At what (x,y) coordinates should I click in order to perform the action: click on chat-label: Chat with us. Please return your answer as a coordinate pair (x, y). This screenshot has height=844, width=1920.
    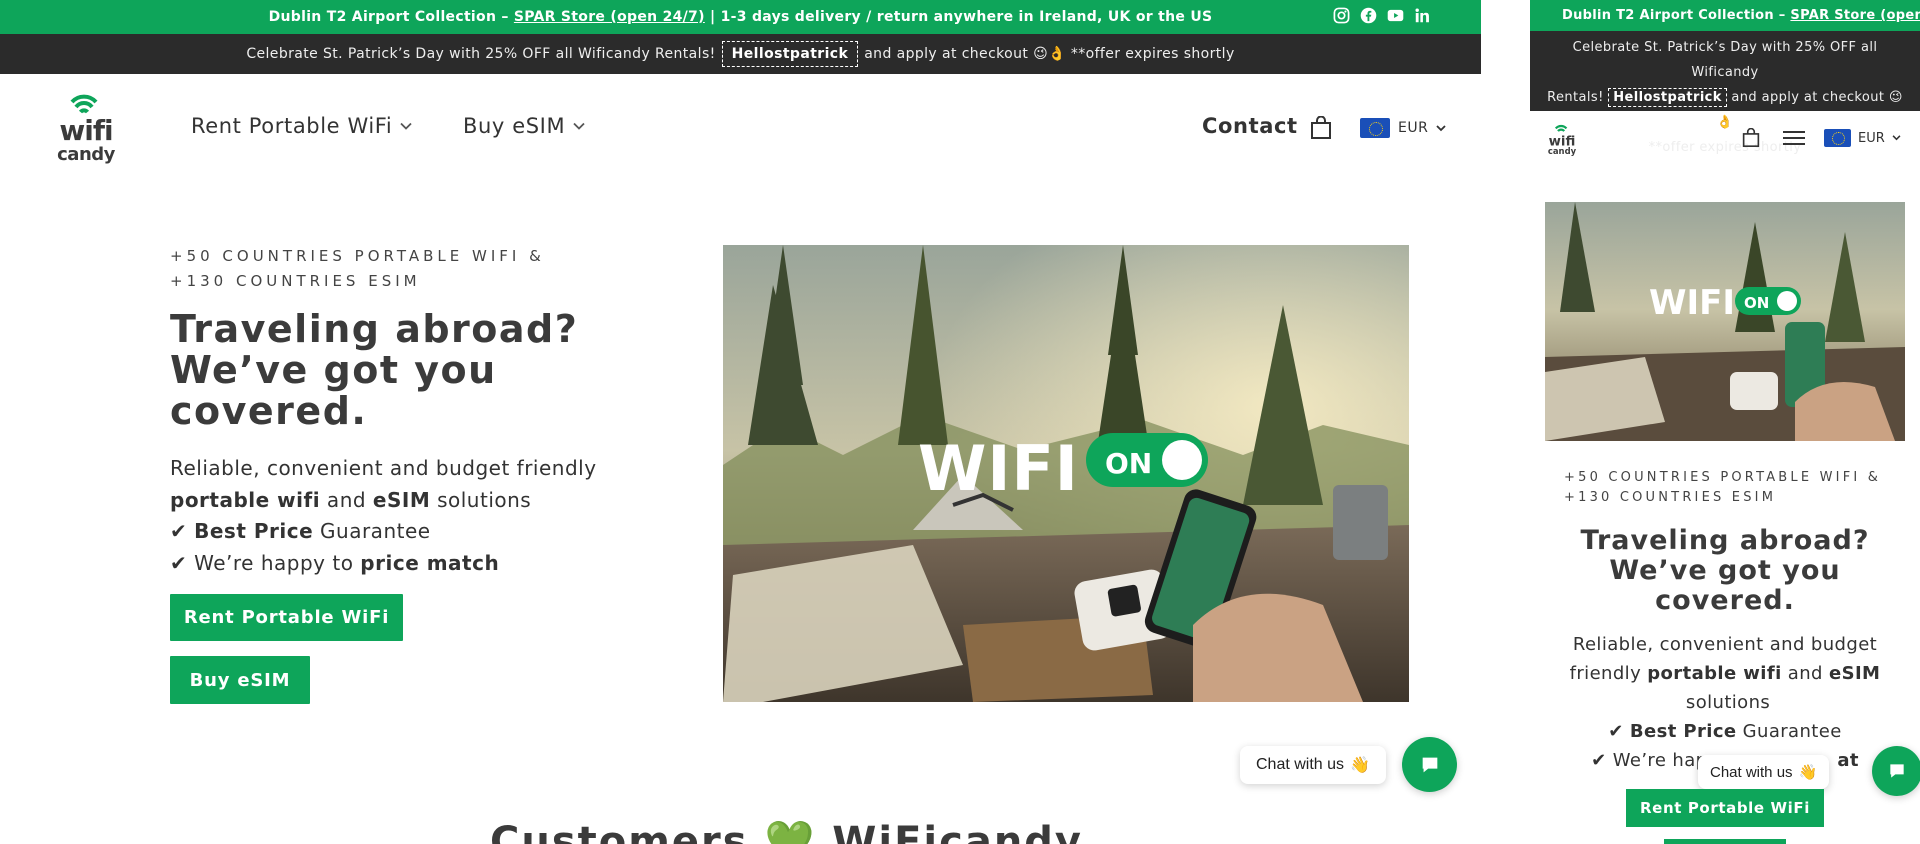
    Looking at the image, I should click on (1300, 764).